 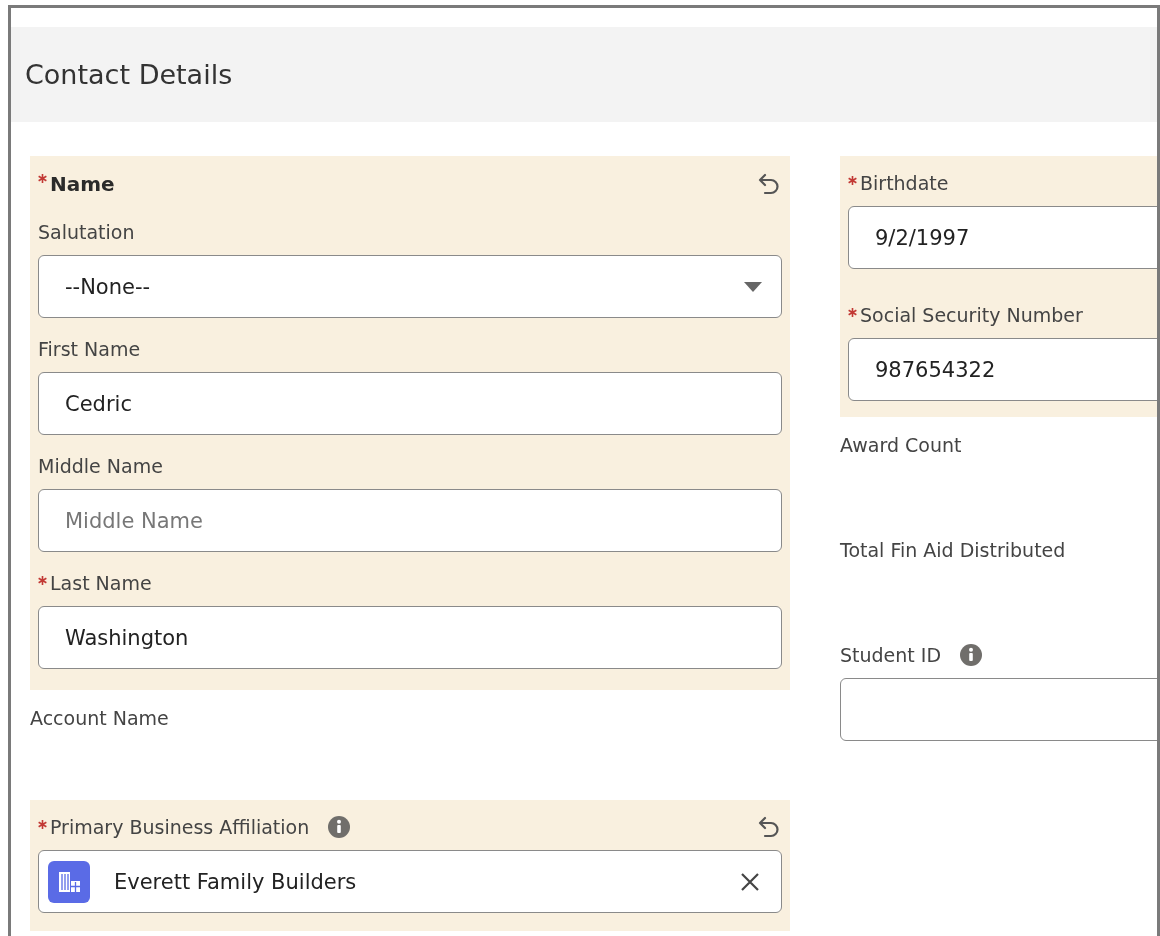 What do you see at coordinates (750, 881) in the screenshot?
I see `clear-button` at bounding box center [750, 881].